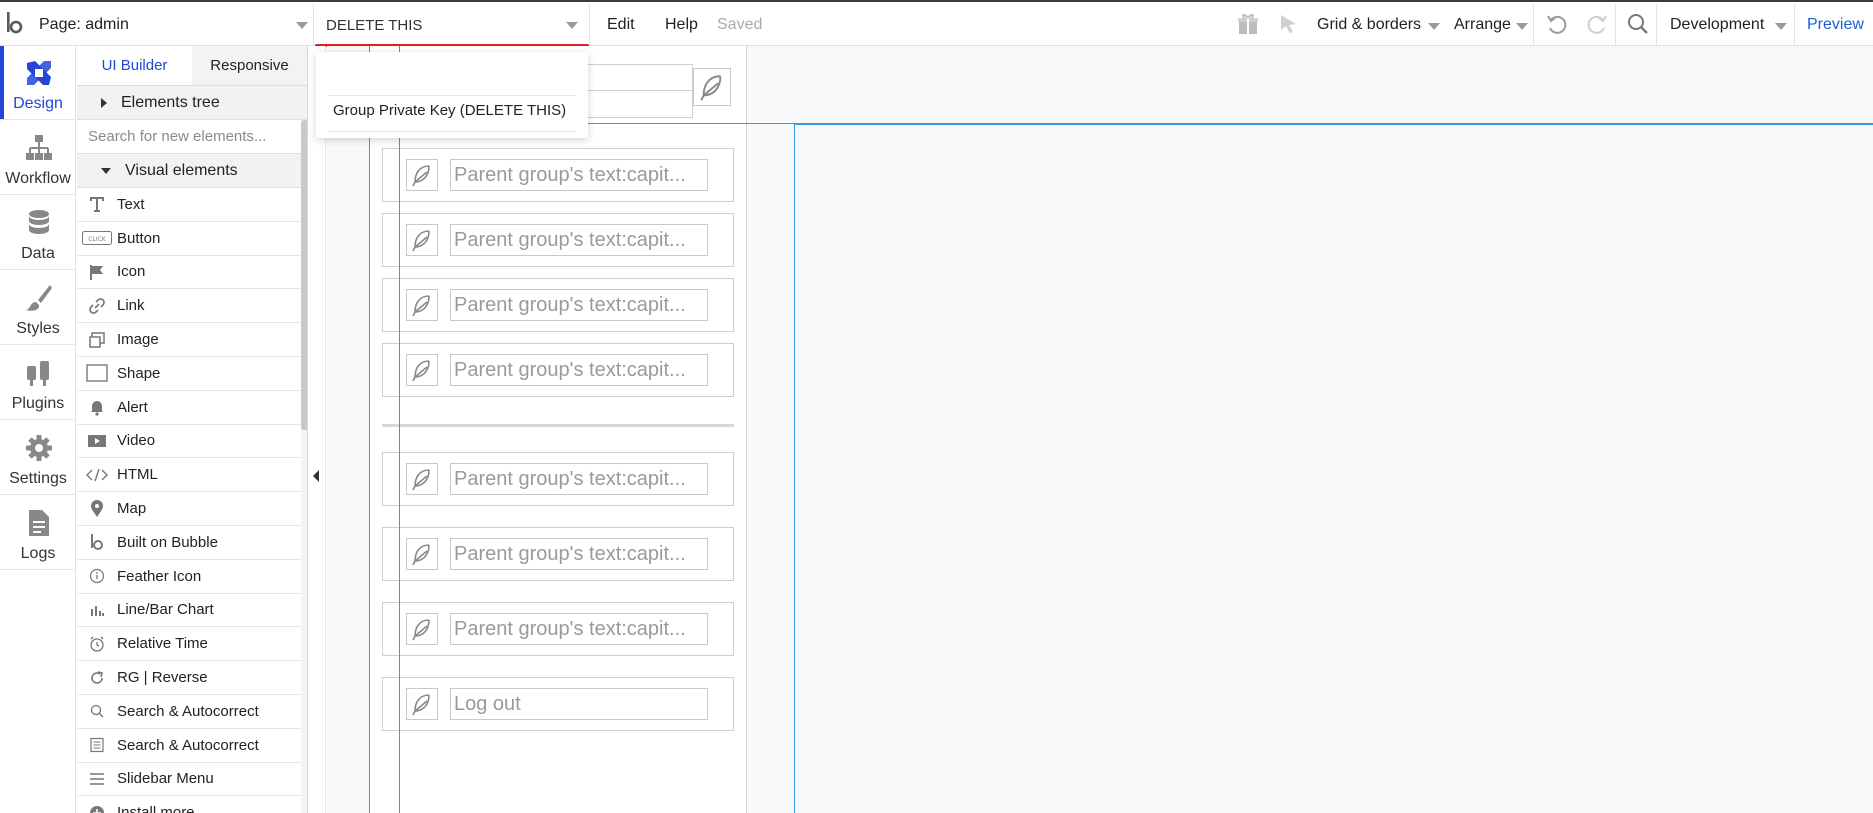  What do you see at coordinates (167, 542) in the screenshot?
I see `element-item-label: Built on Bubble` at bounding box center [167, 542].